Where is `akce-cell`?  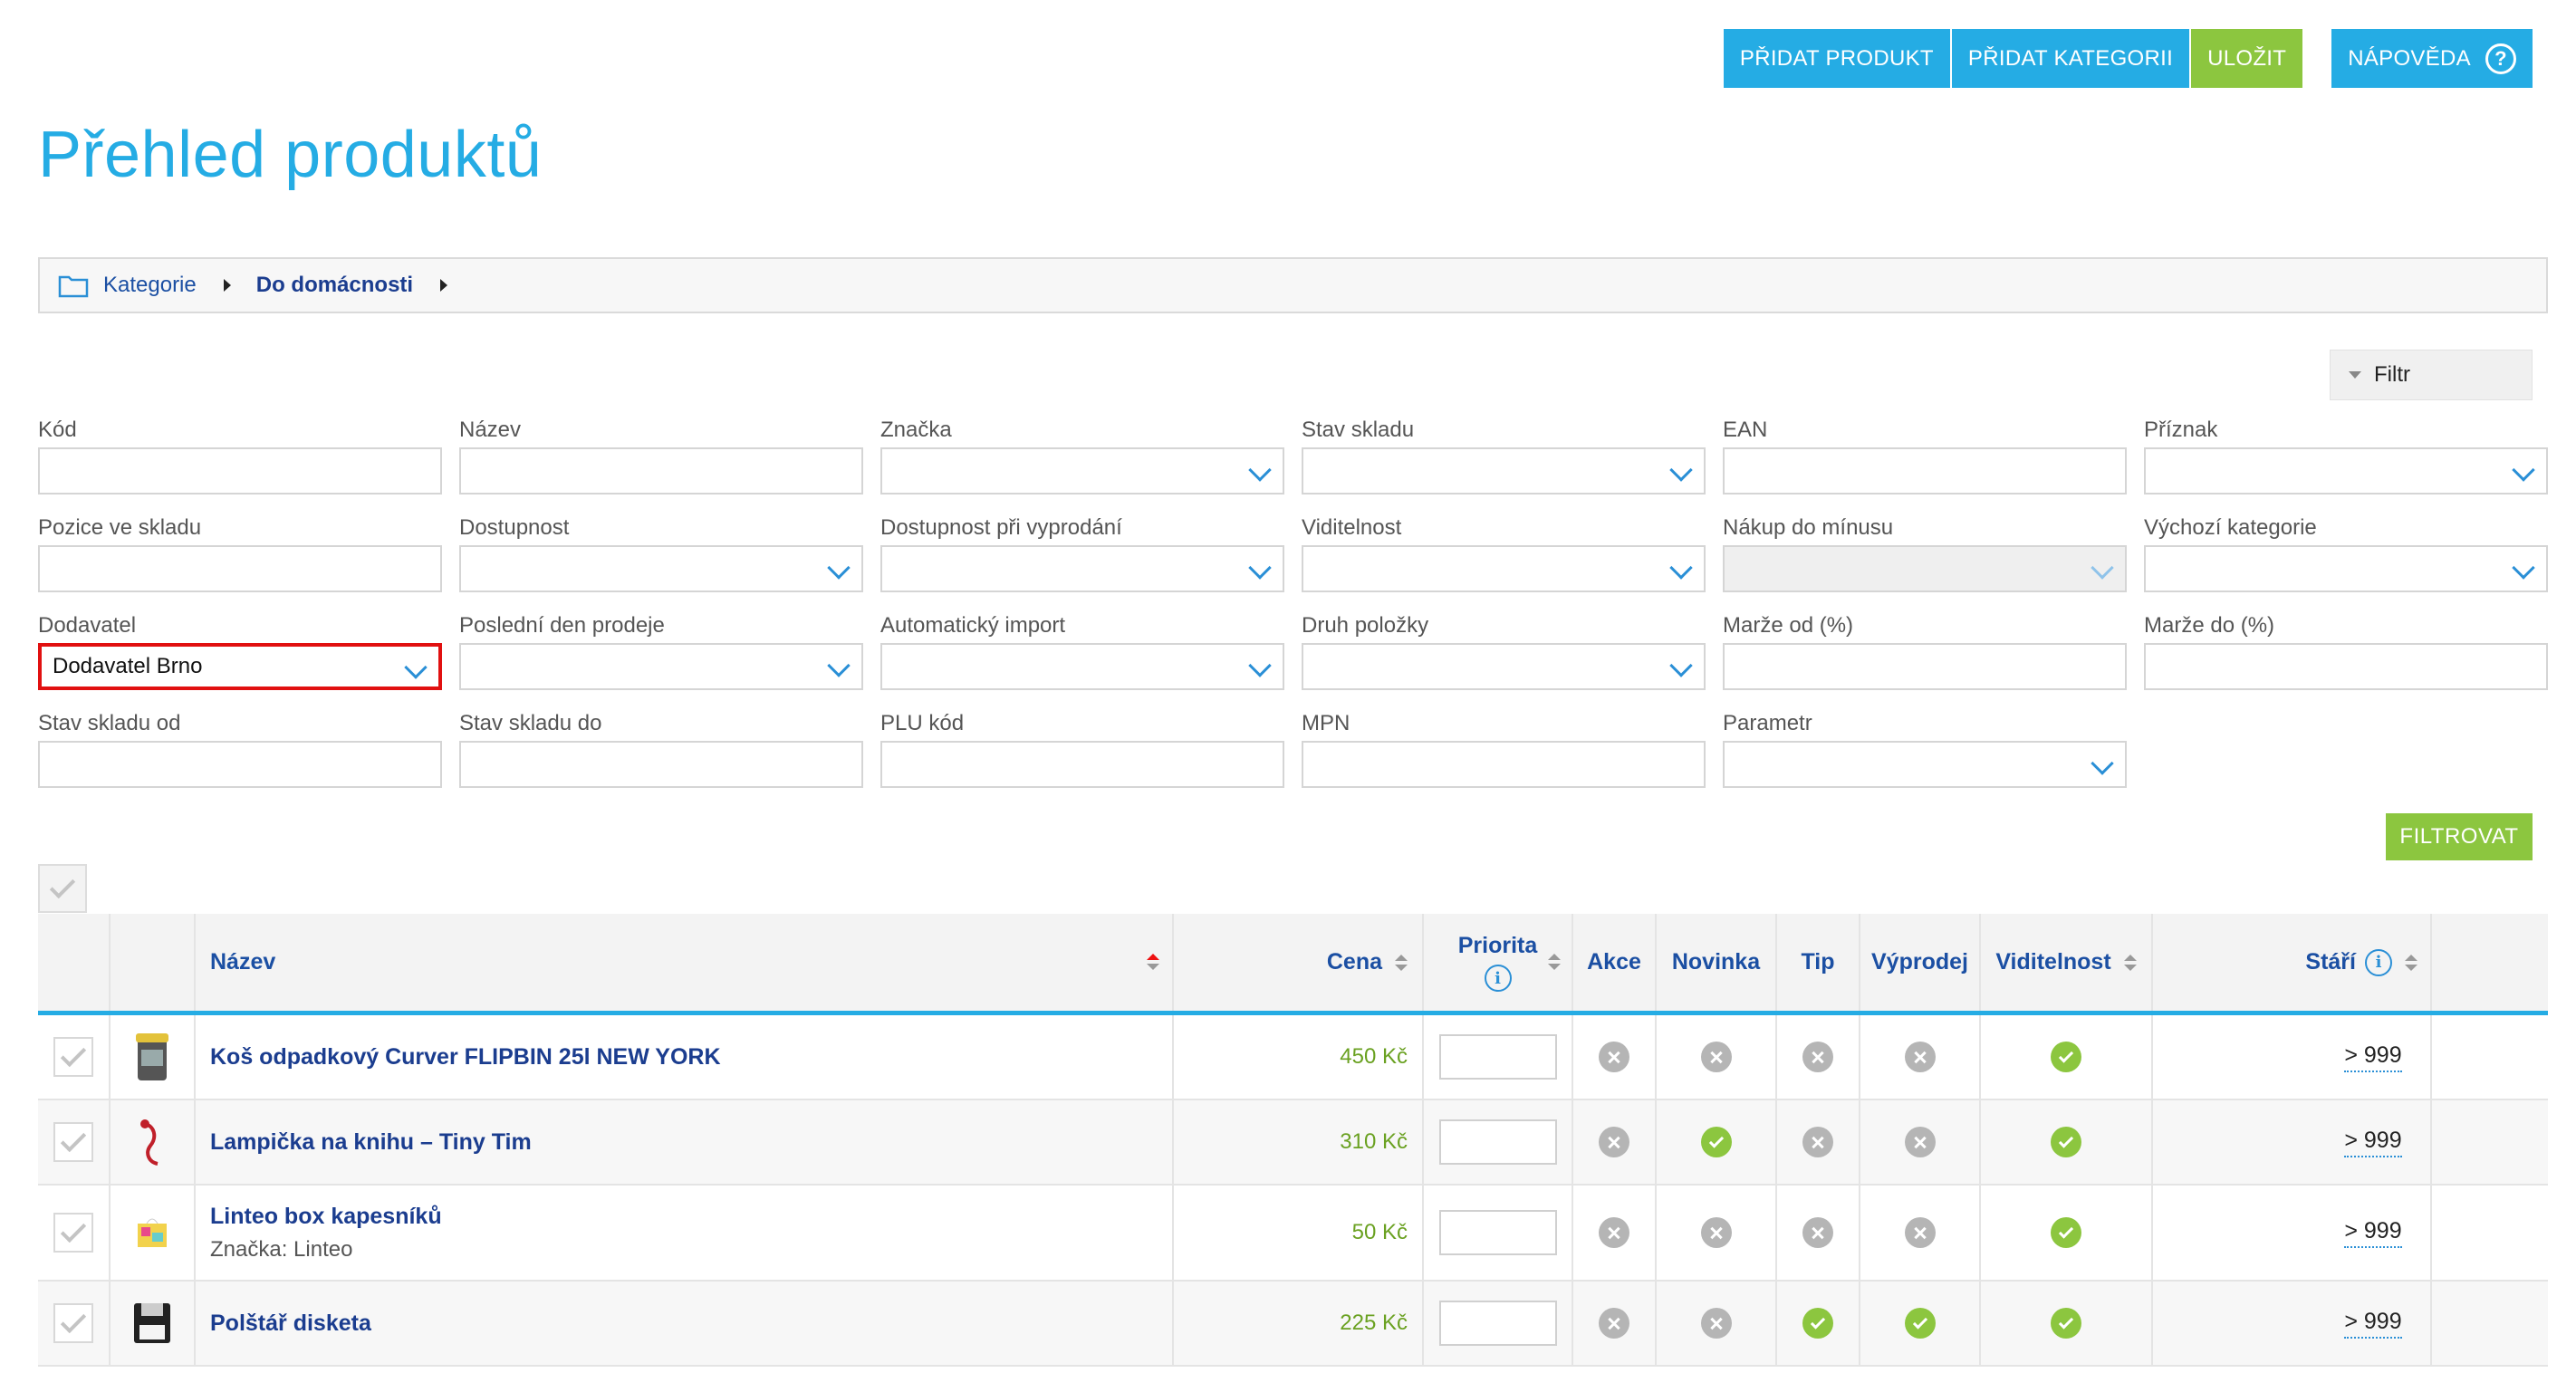 akce-cell is located at coordinates (1615, 1233).